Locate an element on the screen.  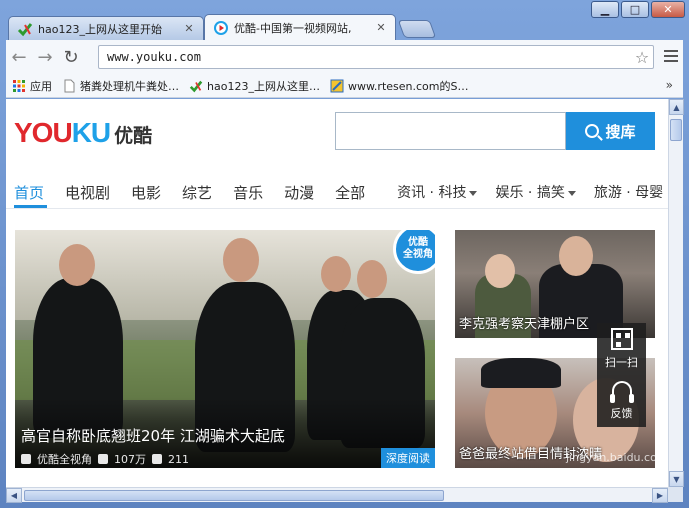
badge-line: 全视角 is located at coordinates (418, 254).